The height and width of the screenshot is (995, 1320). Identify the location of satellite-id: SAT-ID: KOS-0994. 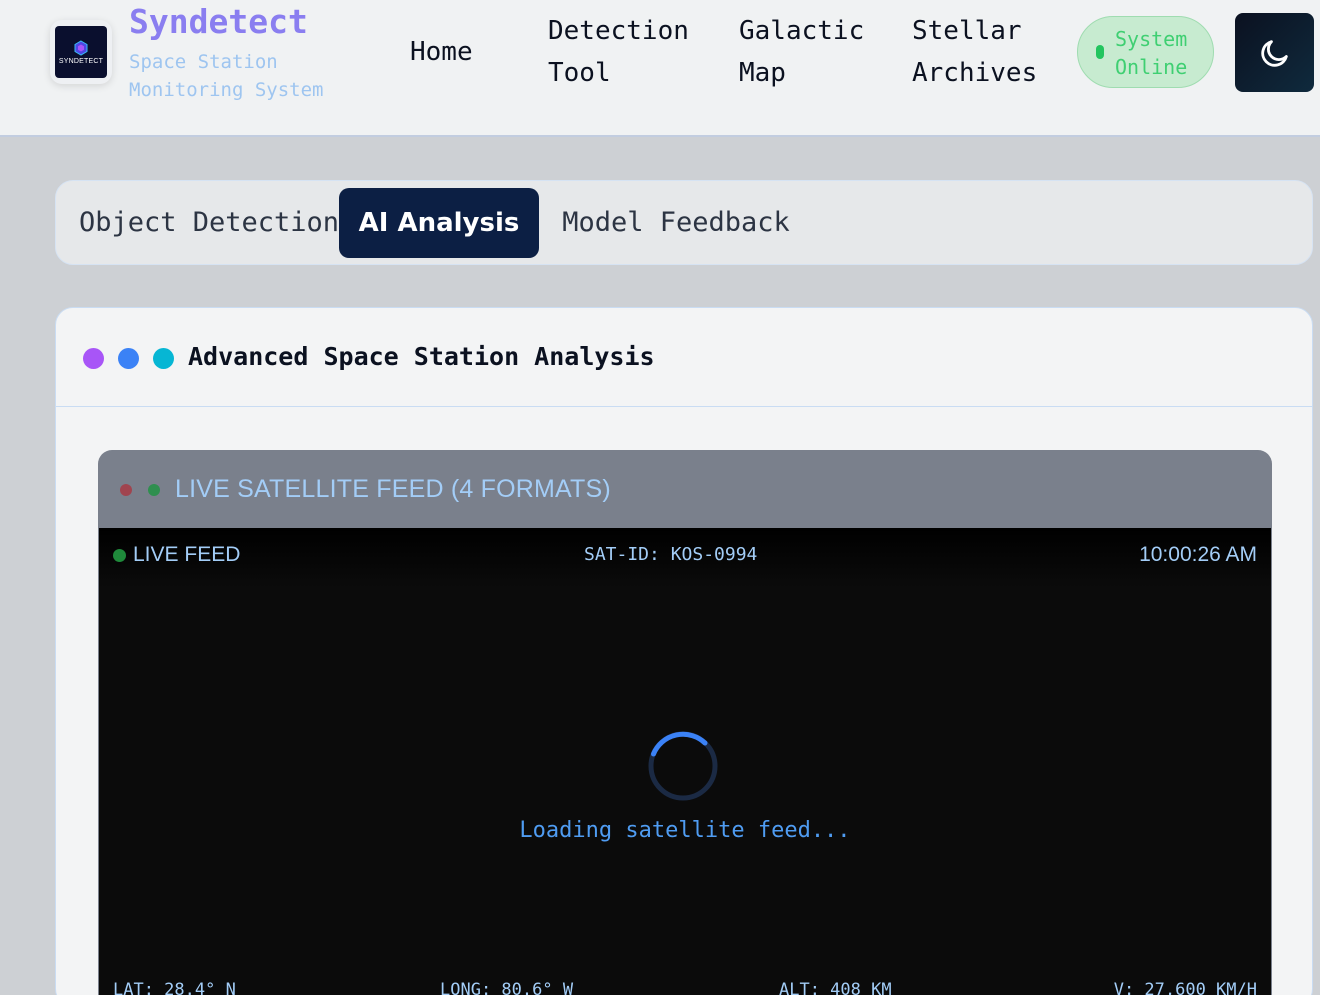
(671, 554).